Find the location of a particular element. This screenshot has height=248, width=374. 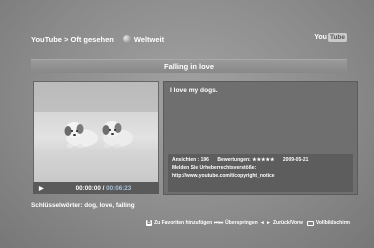

current-time: 00:00:00 is located at coordinates (88, 188).